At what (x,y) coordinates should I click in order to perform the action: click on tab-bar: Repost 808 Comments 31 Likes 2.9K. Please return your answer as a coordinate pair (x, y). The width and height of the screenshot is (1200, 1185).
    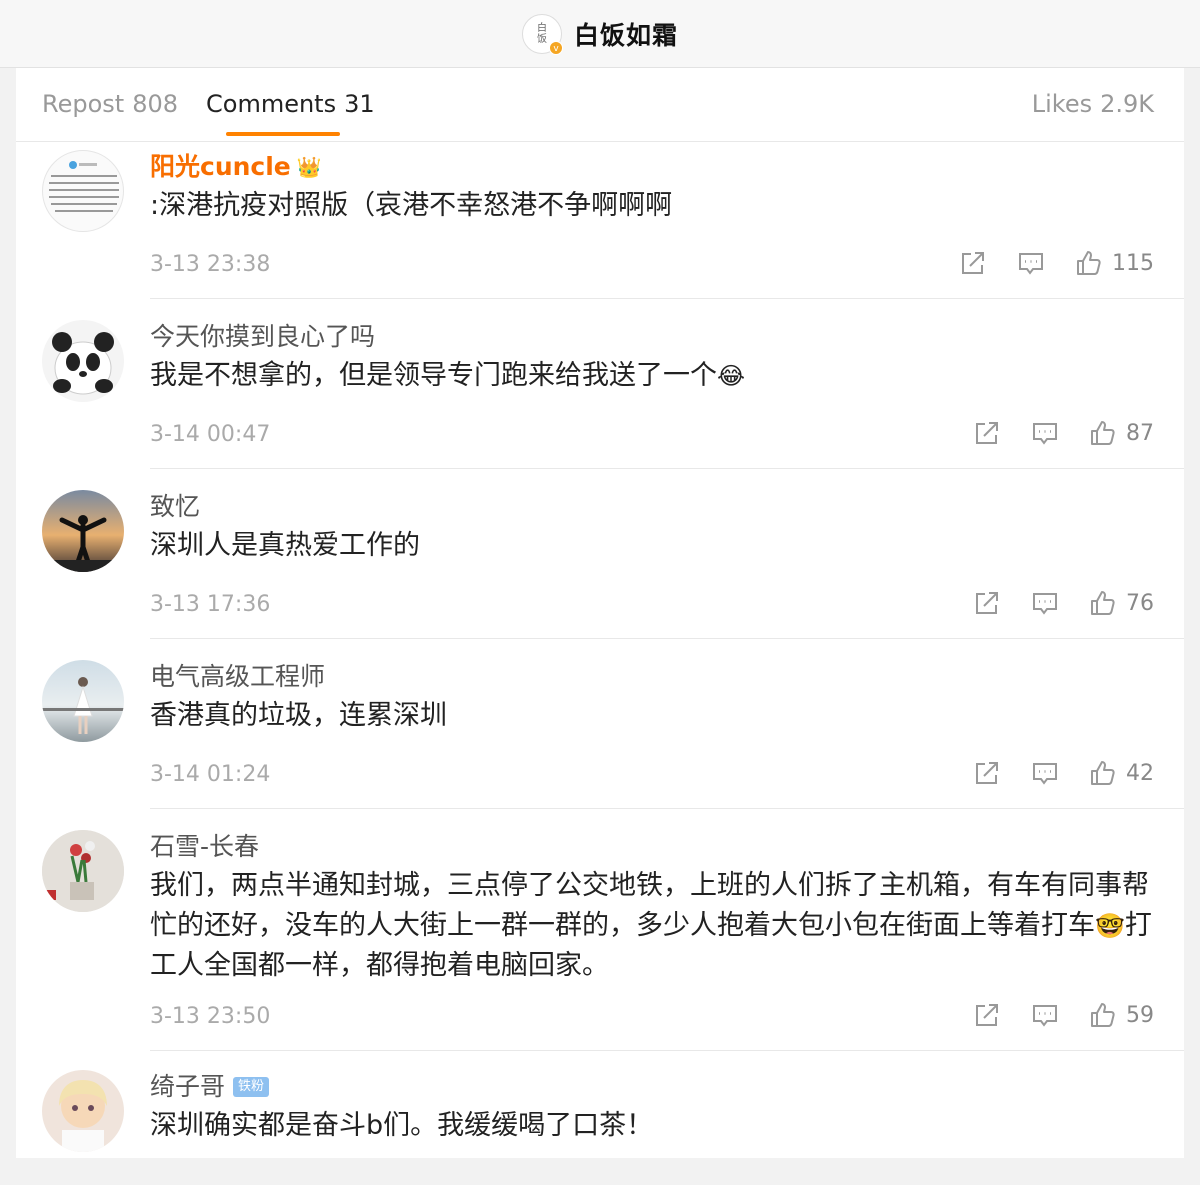
    Looking at the image, I should click on (600, 105).